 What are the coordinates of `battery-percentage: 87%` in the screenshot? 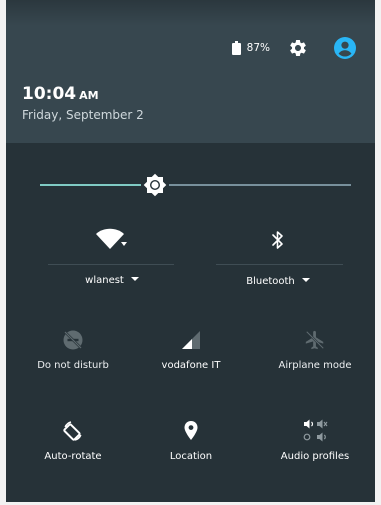 It's located at (258, 48).